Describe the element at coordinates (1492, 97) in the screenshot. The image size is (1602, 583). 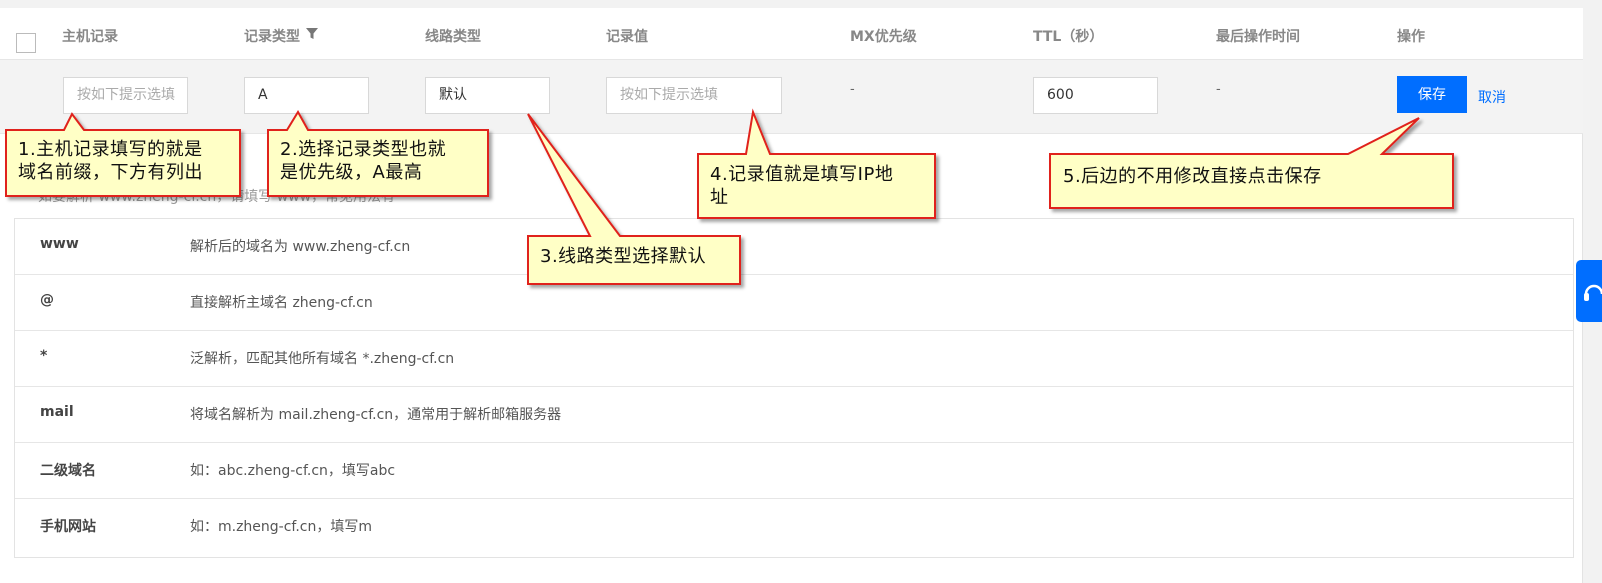
I see `cancel-link: 取消` at that location.